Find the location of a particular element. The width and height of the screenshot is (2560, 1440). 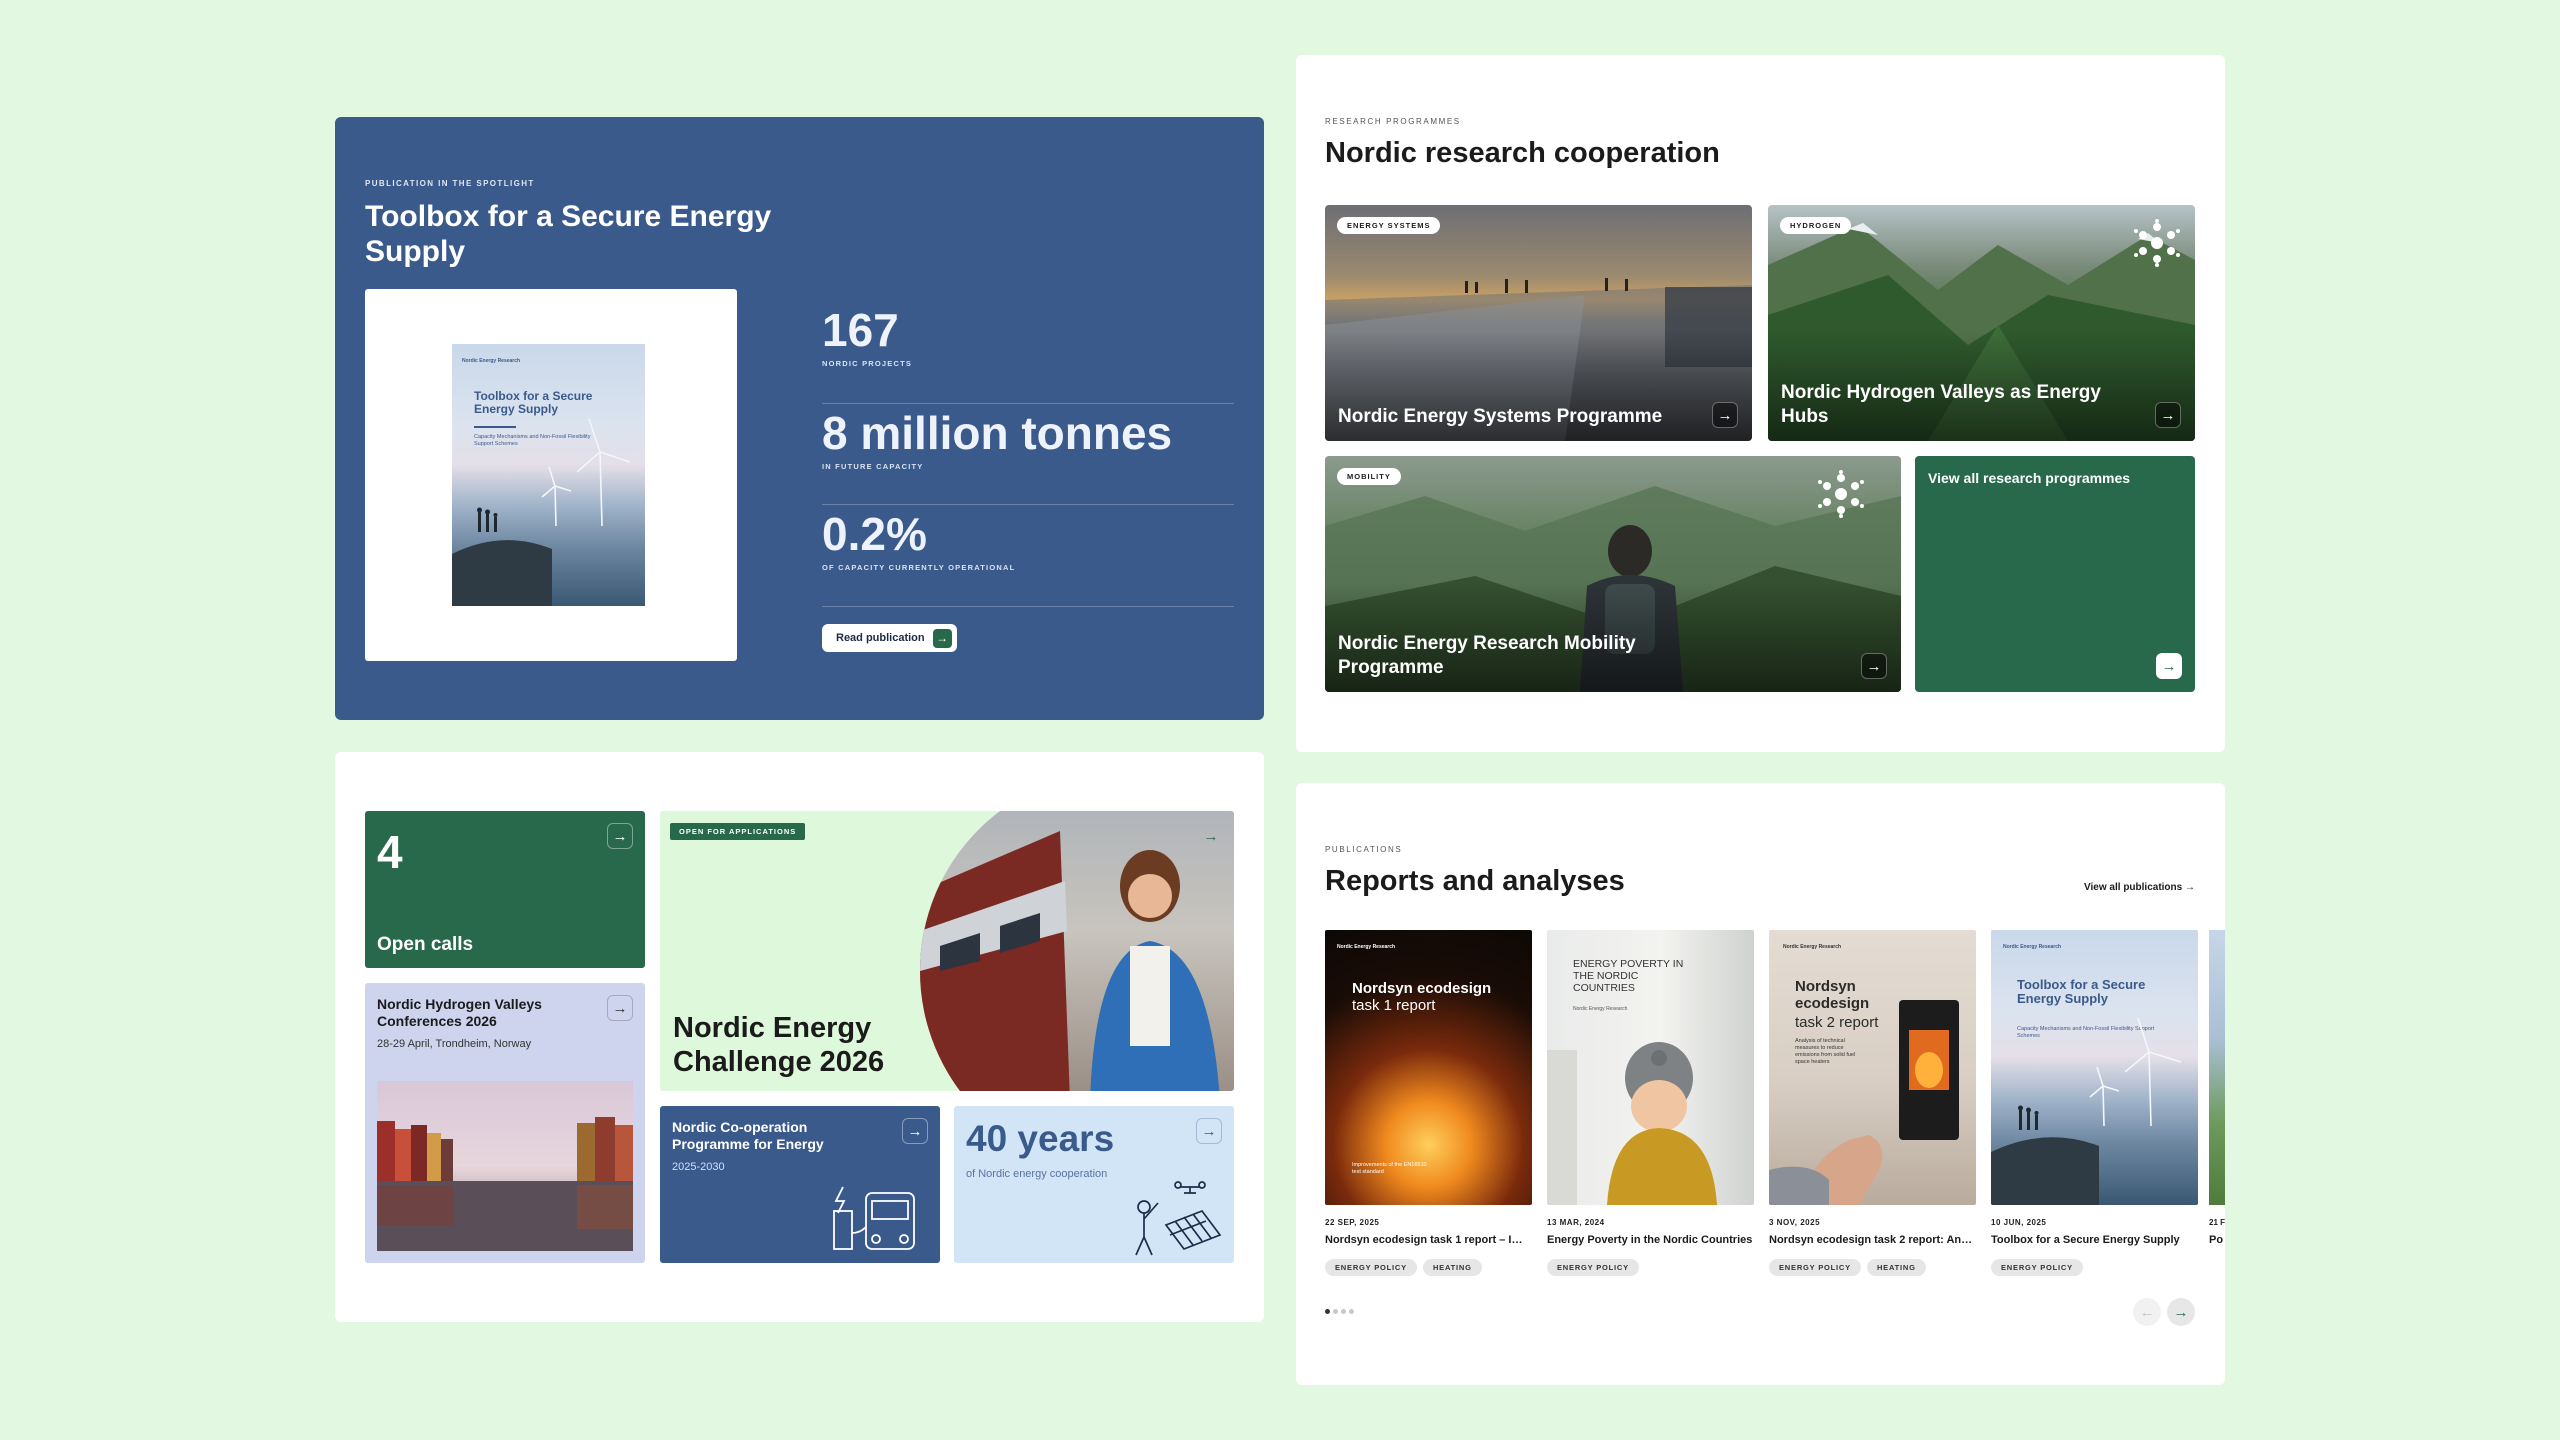

spotlight-eyebrow: PUBLICATION IN THE SPOTLIGHT is located at coordinates (450, 183).